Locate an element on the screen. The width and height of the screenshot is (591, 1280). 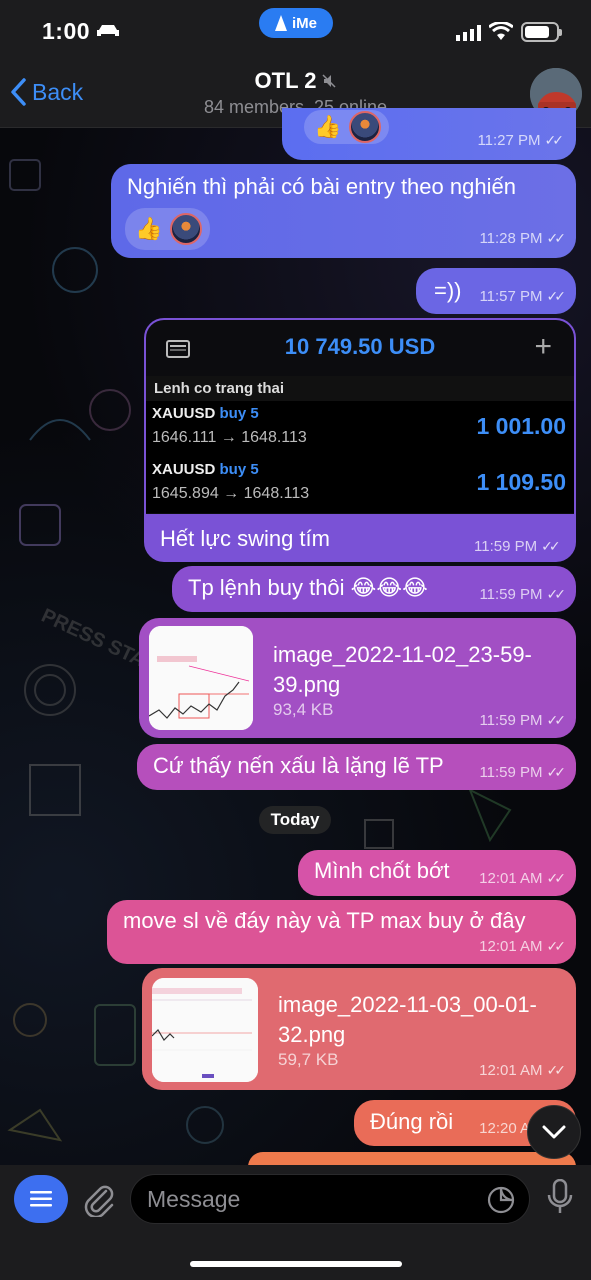
message-text: =)) is located at coordinates (448, 290).